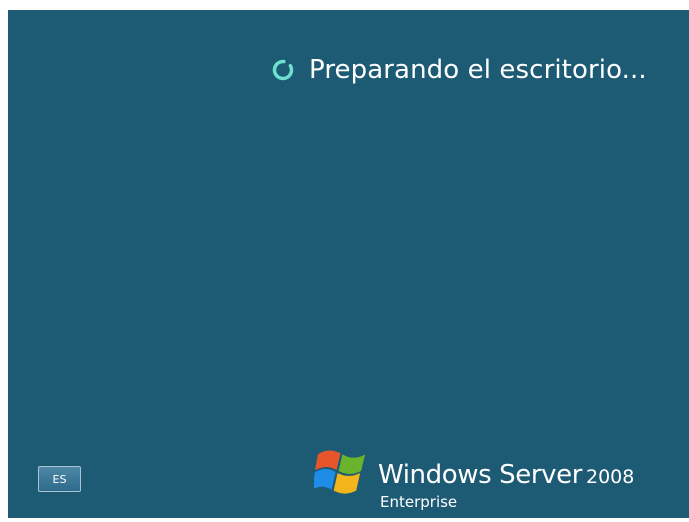 This screenshot has width=689, height=522. I want to click on product-edition: Enterprise, so click(419, 502).